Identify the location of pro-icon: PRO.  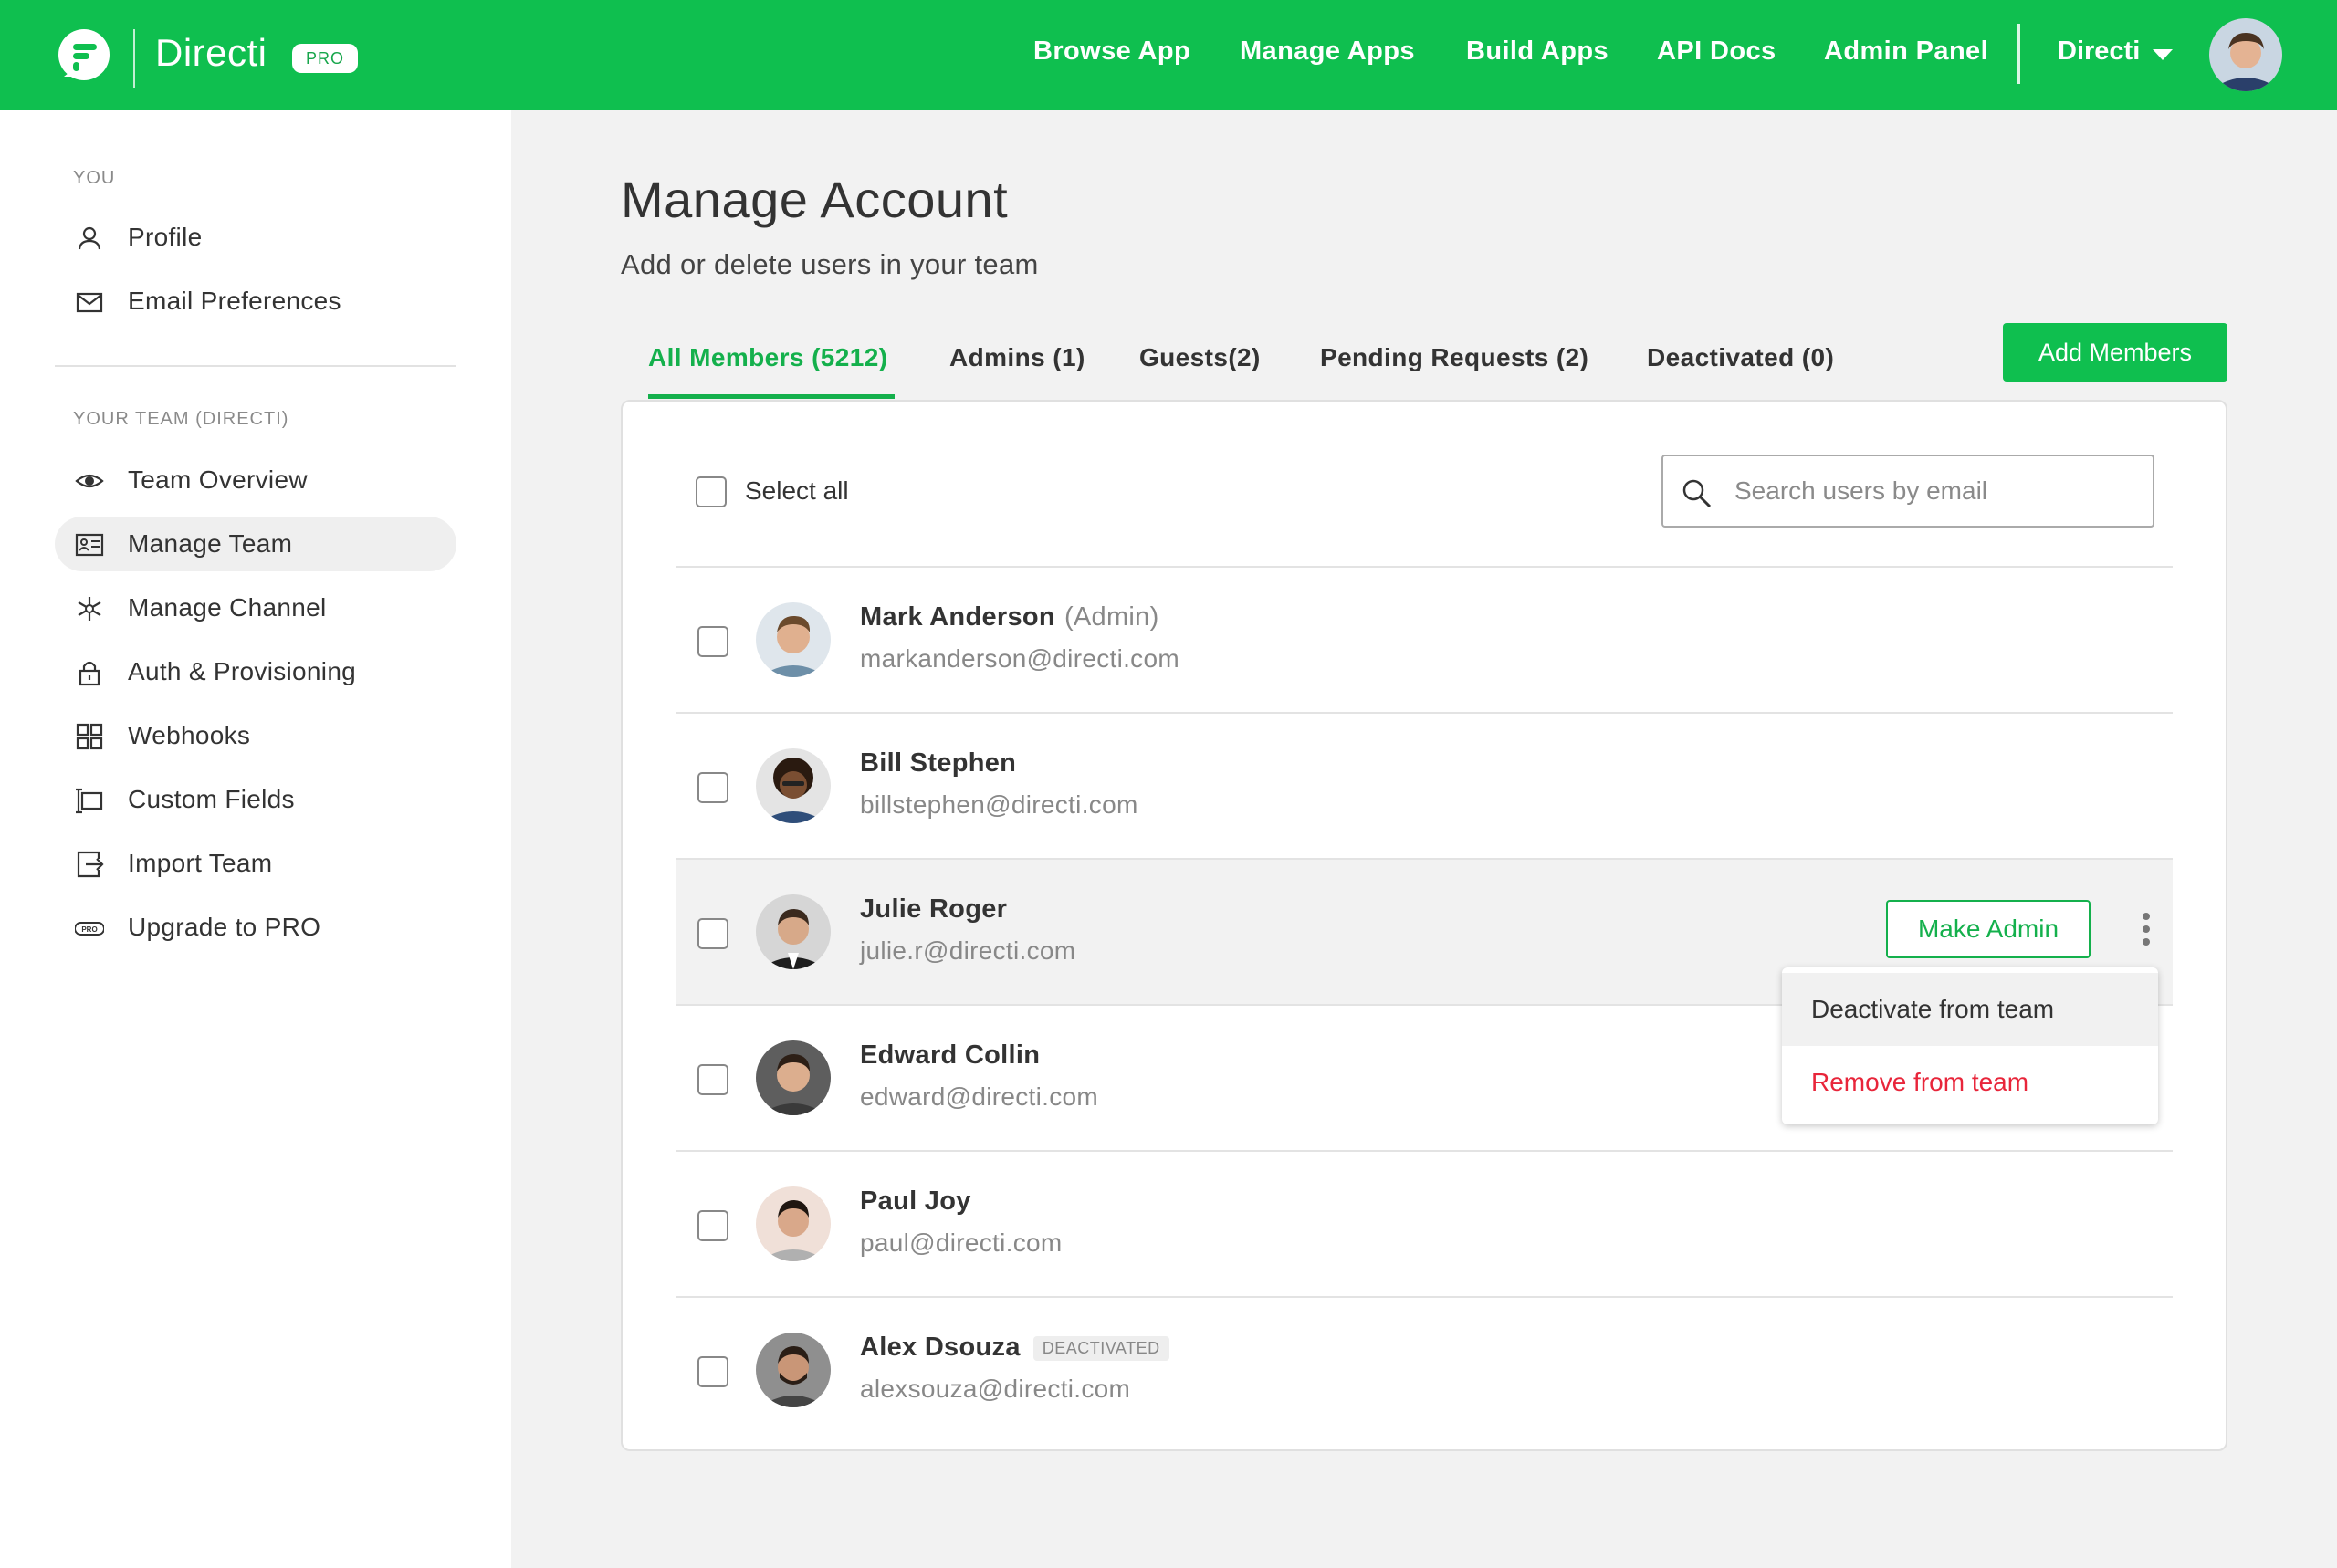
(89, 929).